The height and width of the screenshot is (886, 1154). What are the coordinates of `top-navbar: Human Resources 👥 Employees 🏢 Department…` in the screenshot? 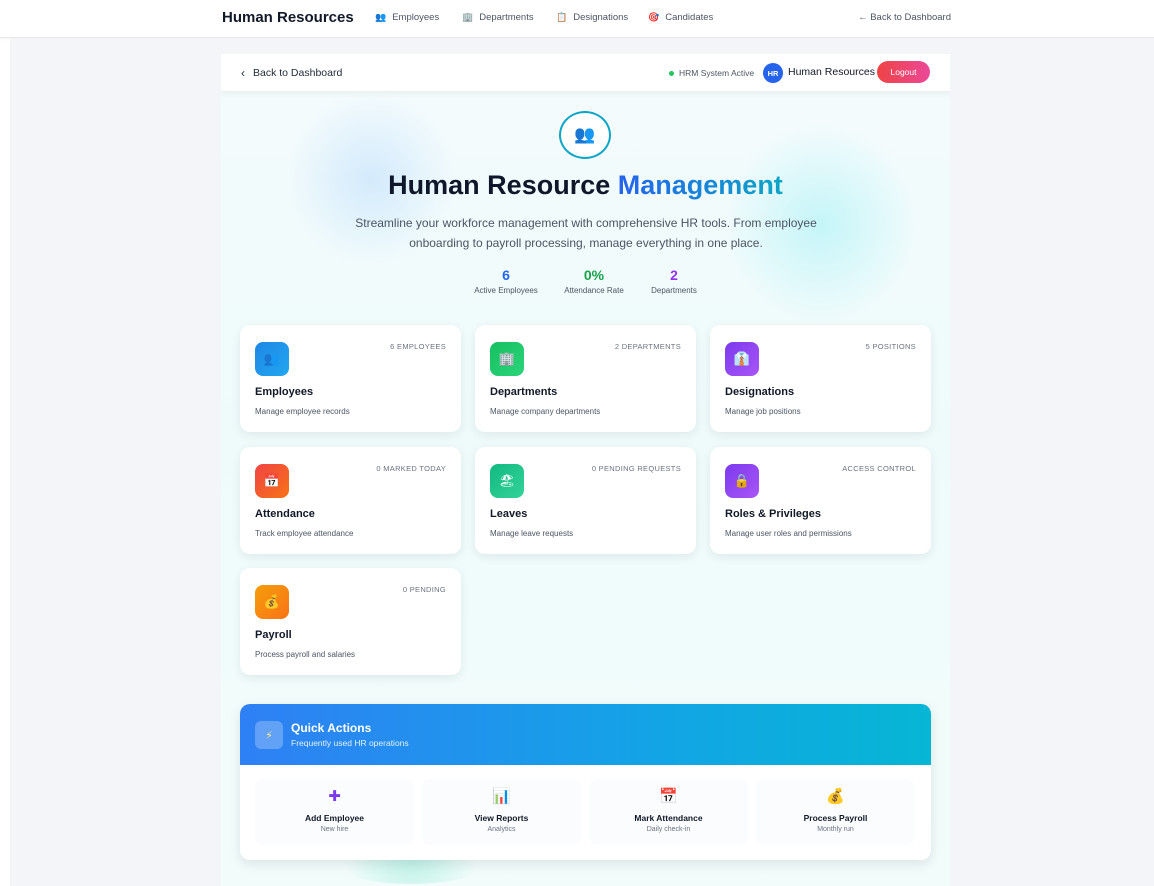 It's located at (577, 19).